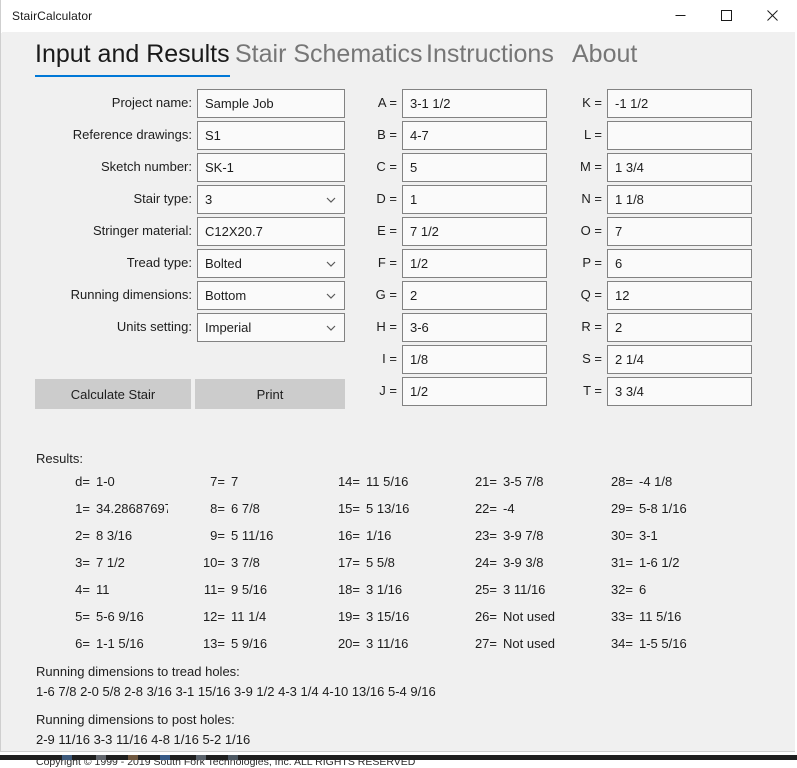  What do you see at coordinates (474, 103) in the screenshot?
I see `input-dimension-a: 3-1 1/2` at bounding box center [474, 103].